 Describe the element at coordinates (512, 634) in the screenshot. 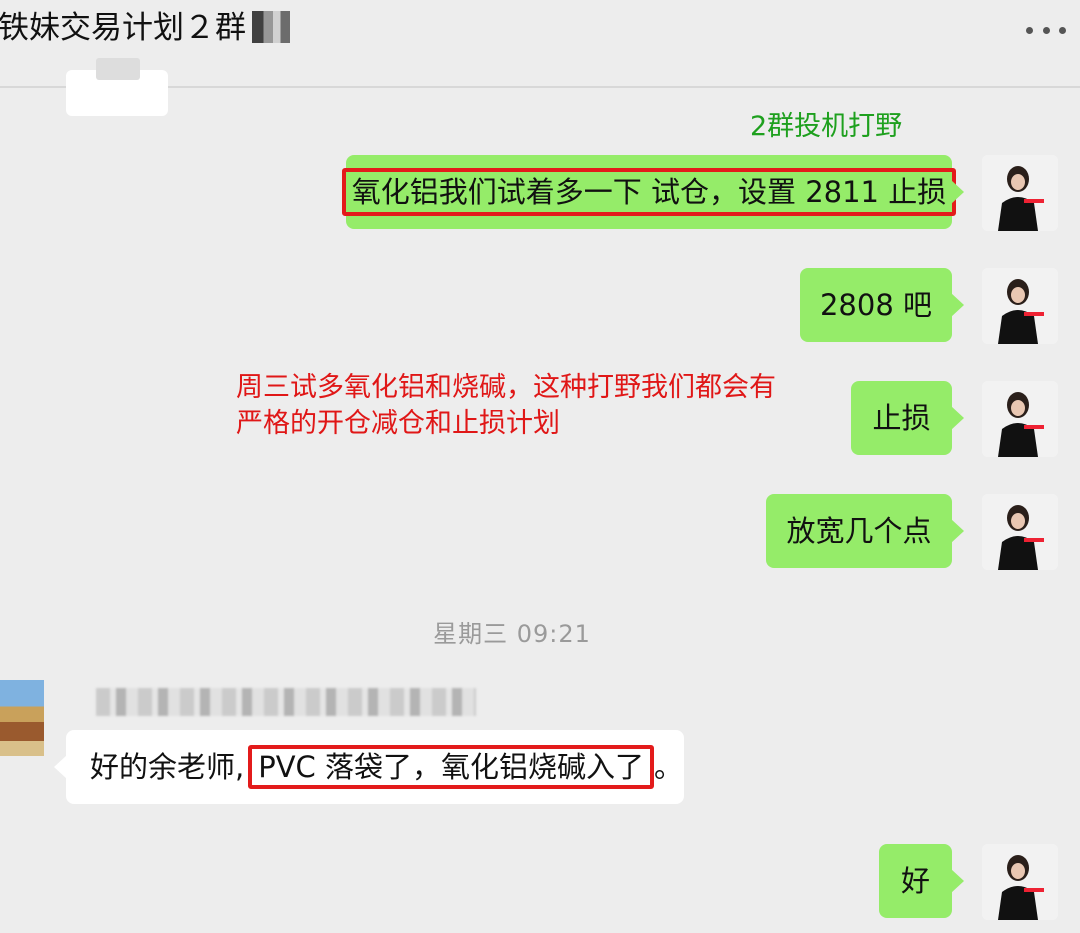

I see `chat-timestamp: 星期三 09:21` at that location.